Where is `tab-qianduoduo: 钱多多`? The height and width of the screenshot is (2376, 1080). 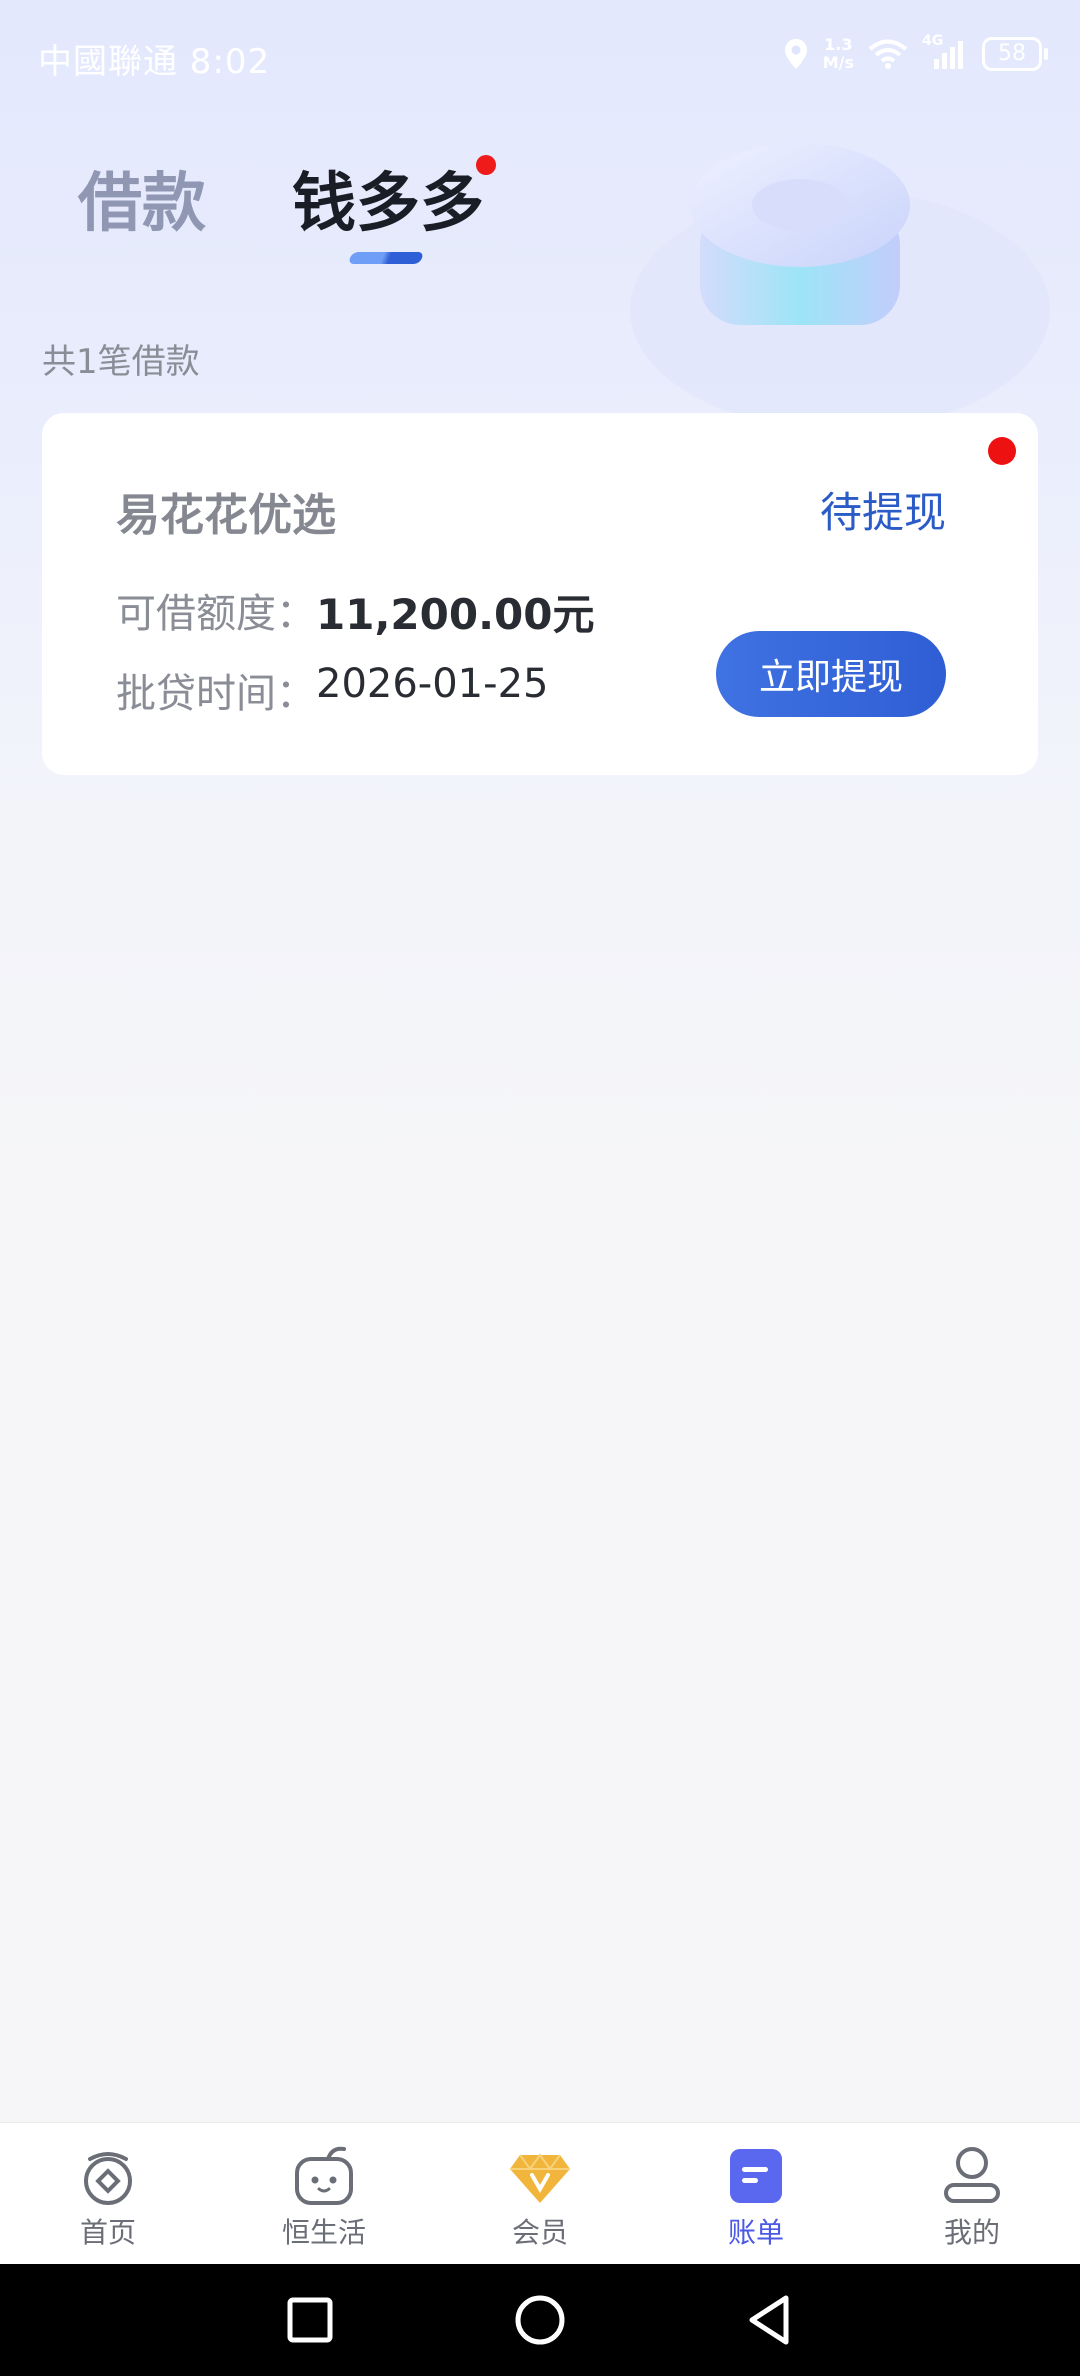
tab-qianduoduo: 钱多多 is located at coordinates (388, 198).